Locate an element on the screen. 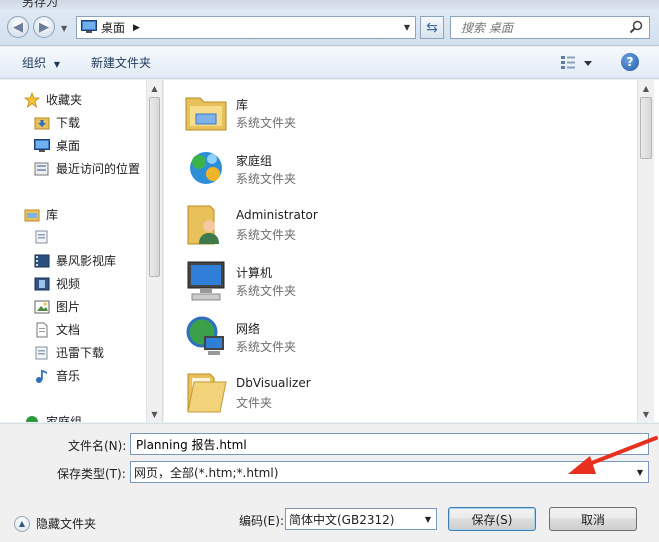 Image resolution: width=659 pixels, height=542 pixels. title-bar: 另存为 is located at coordinates (329, 5).